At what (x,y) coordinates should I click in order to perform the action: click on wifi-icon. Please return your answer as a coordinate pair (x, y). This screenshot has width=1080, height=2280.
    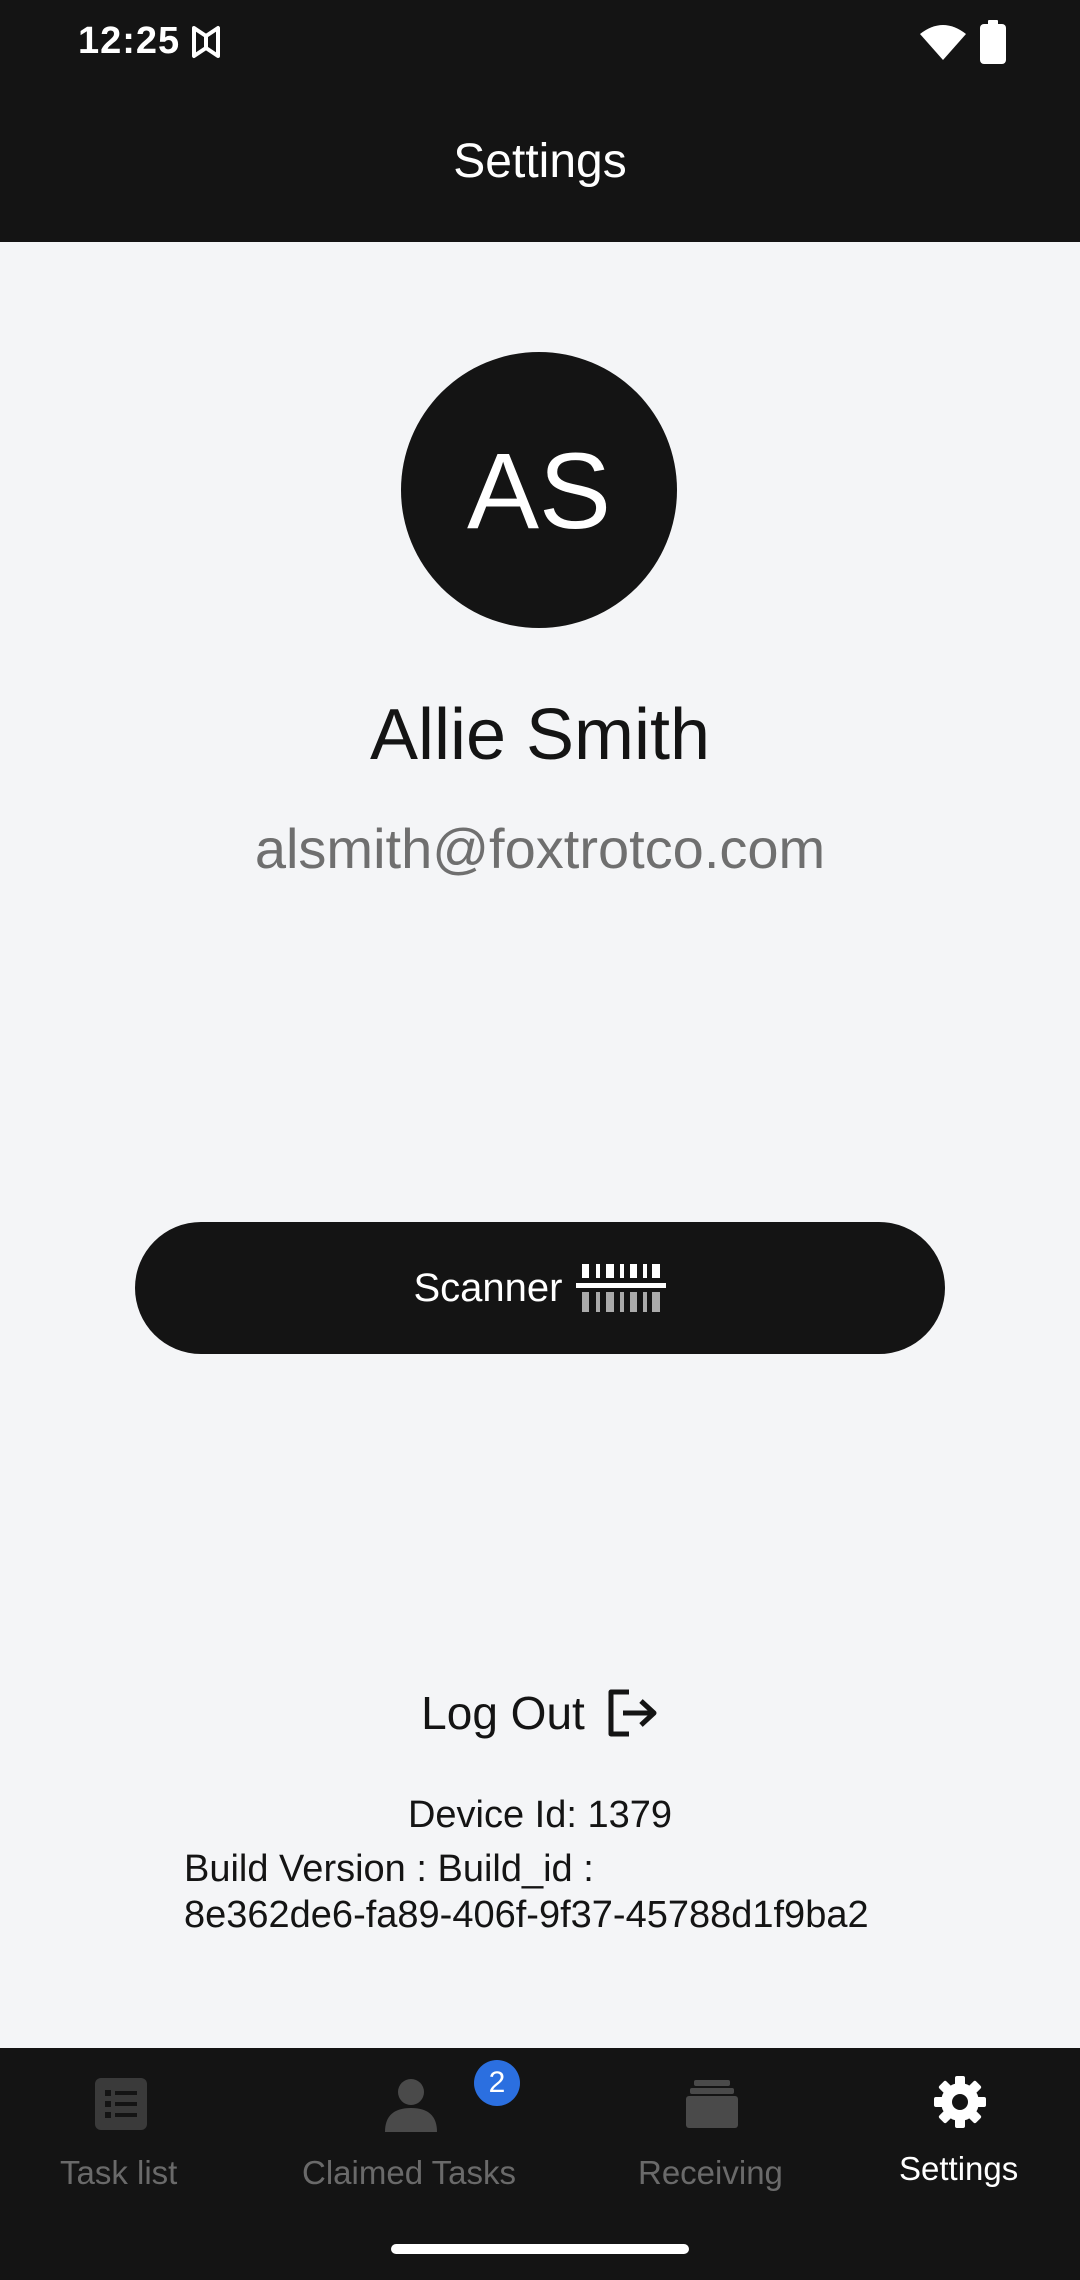
    Looking at the image, I should click on (943, 42).